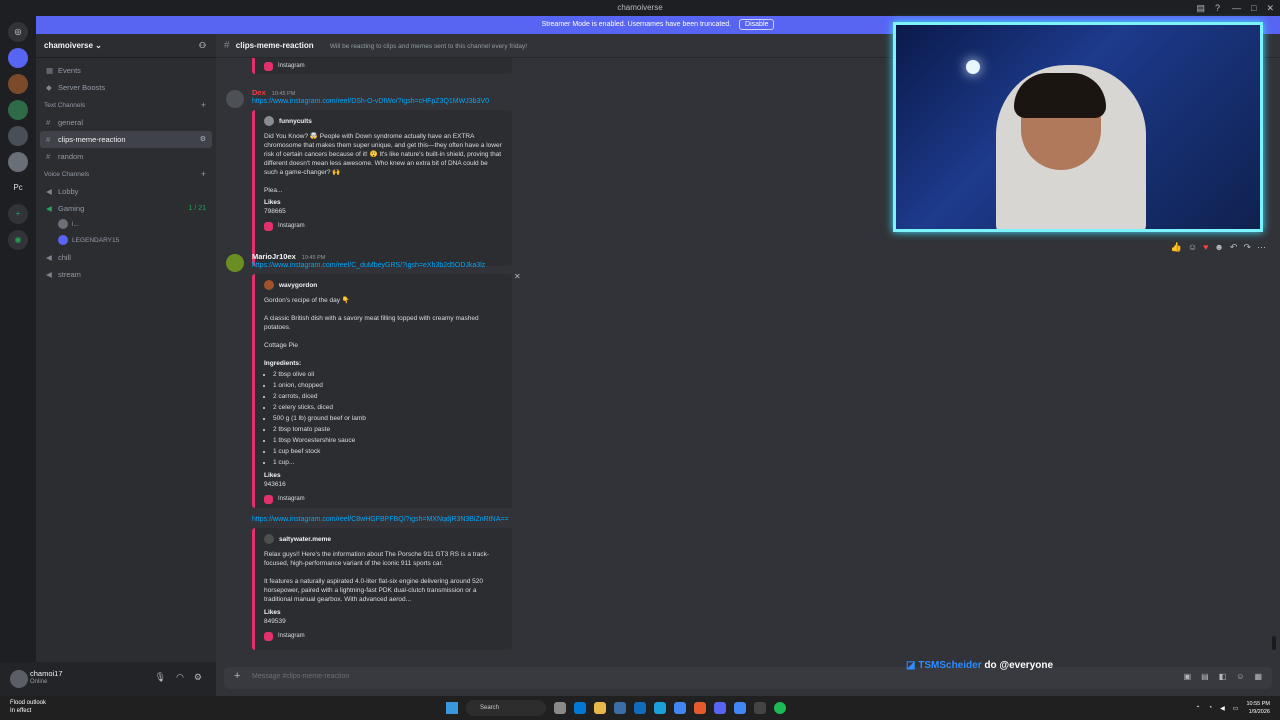  What do you see at coordinates (580, 708) in the screenshot?
I see `copilot-icon` at bounding box center [580, 708].